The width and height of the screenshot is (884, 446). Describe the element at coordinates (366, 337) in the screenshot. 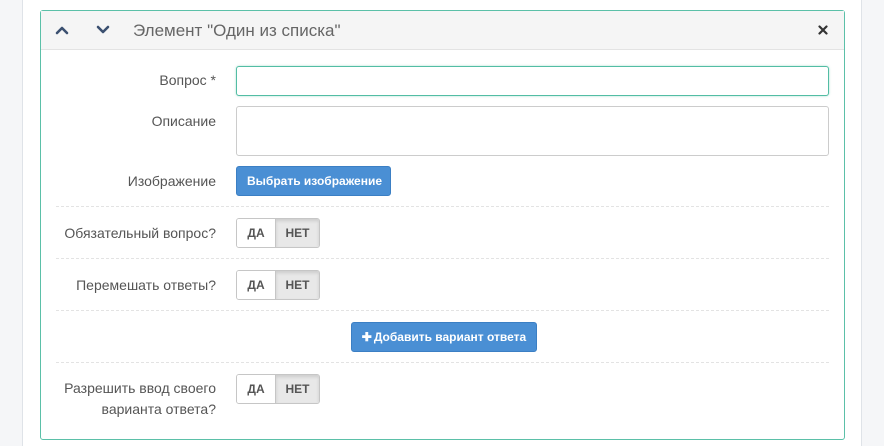

I see `plus-icon: ✚` at that location.